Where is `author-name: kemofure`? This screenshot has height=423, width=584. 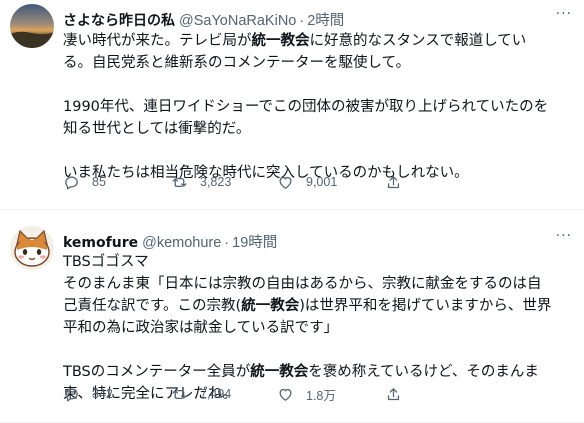 author-name: kemofure is located at coordinates (100, 243).